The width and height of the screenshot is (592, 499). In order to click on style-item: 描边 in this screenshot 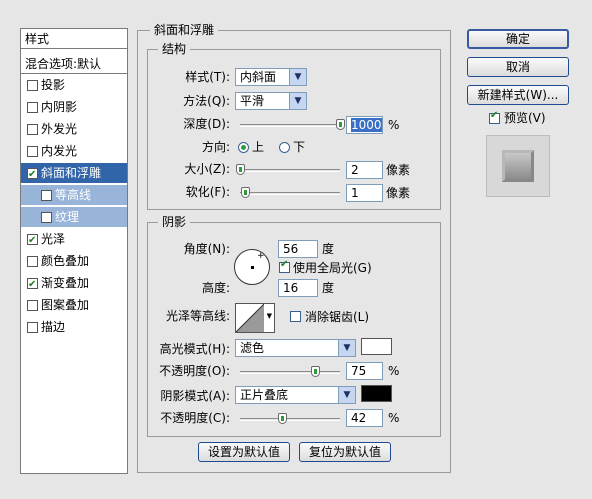, I will do `click(74, 327)`.